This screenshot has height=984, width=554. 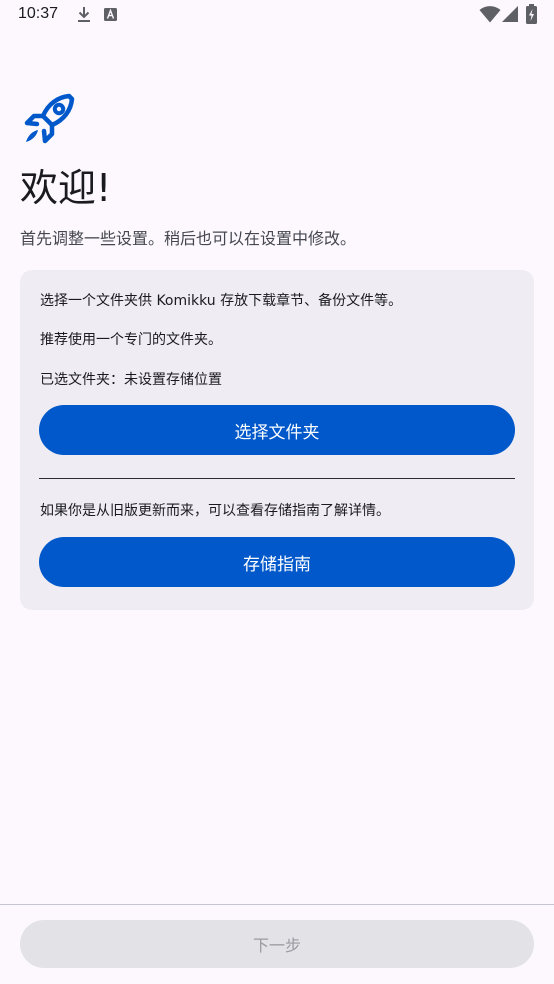 I want to click on next-button-label: 下一步, so click(x=276, y=945).